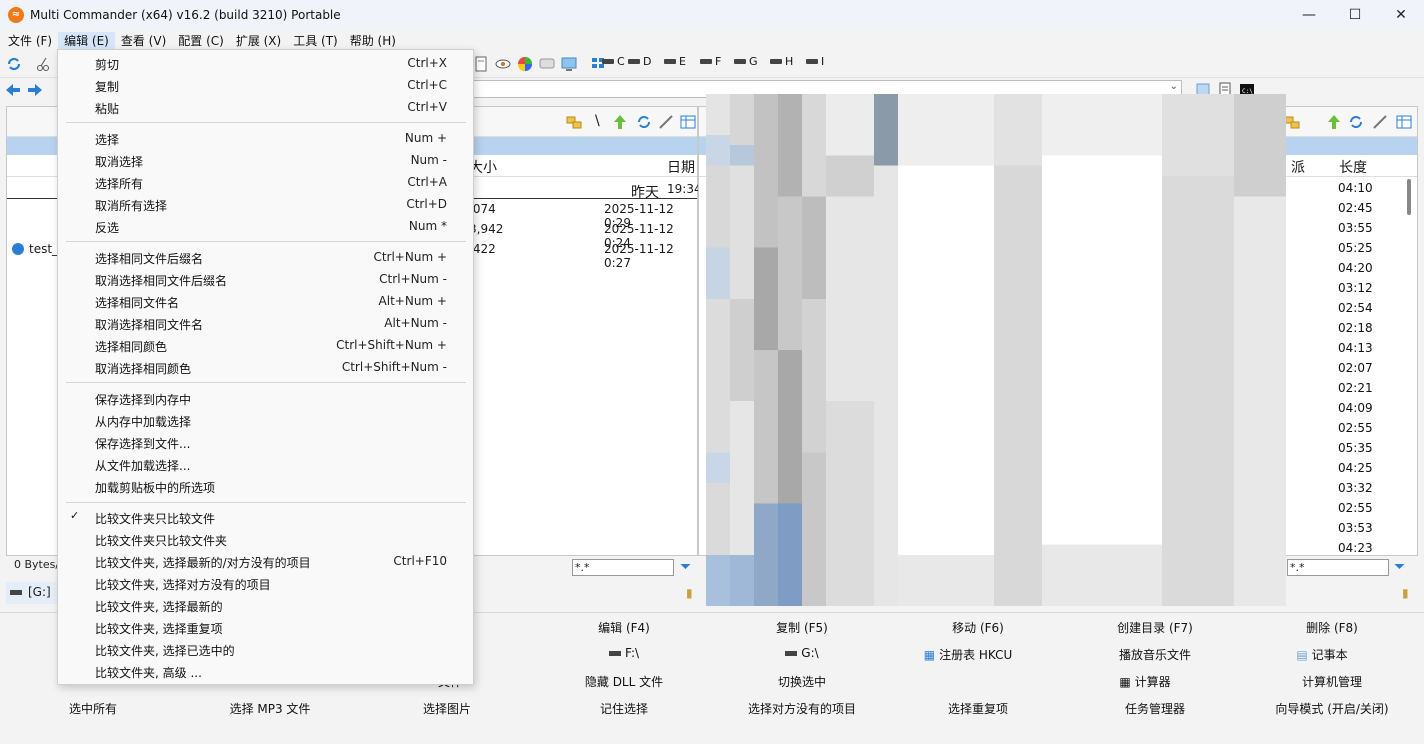 Image resolution: width=1424 pixels, height=744 pixels. What do you see at coordinates (1332, 708) in the screenshot?
I see `wizard-mode-button: 向导模式 (开启/关闭)` at bounding box center [1332, 708].